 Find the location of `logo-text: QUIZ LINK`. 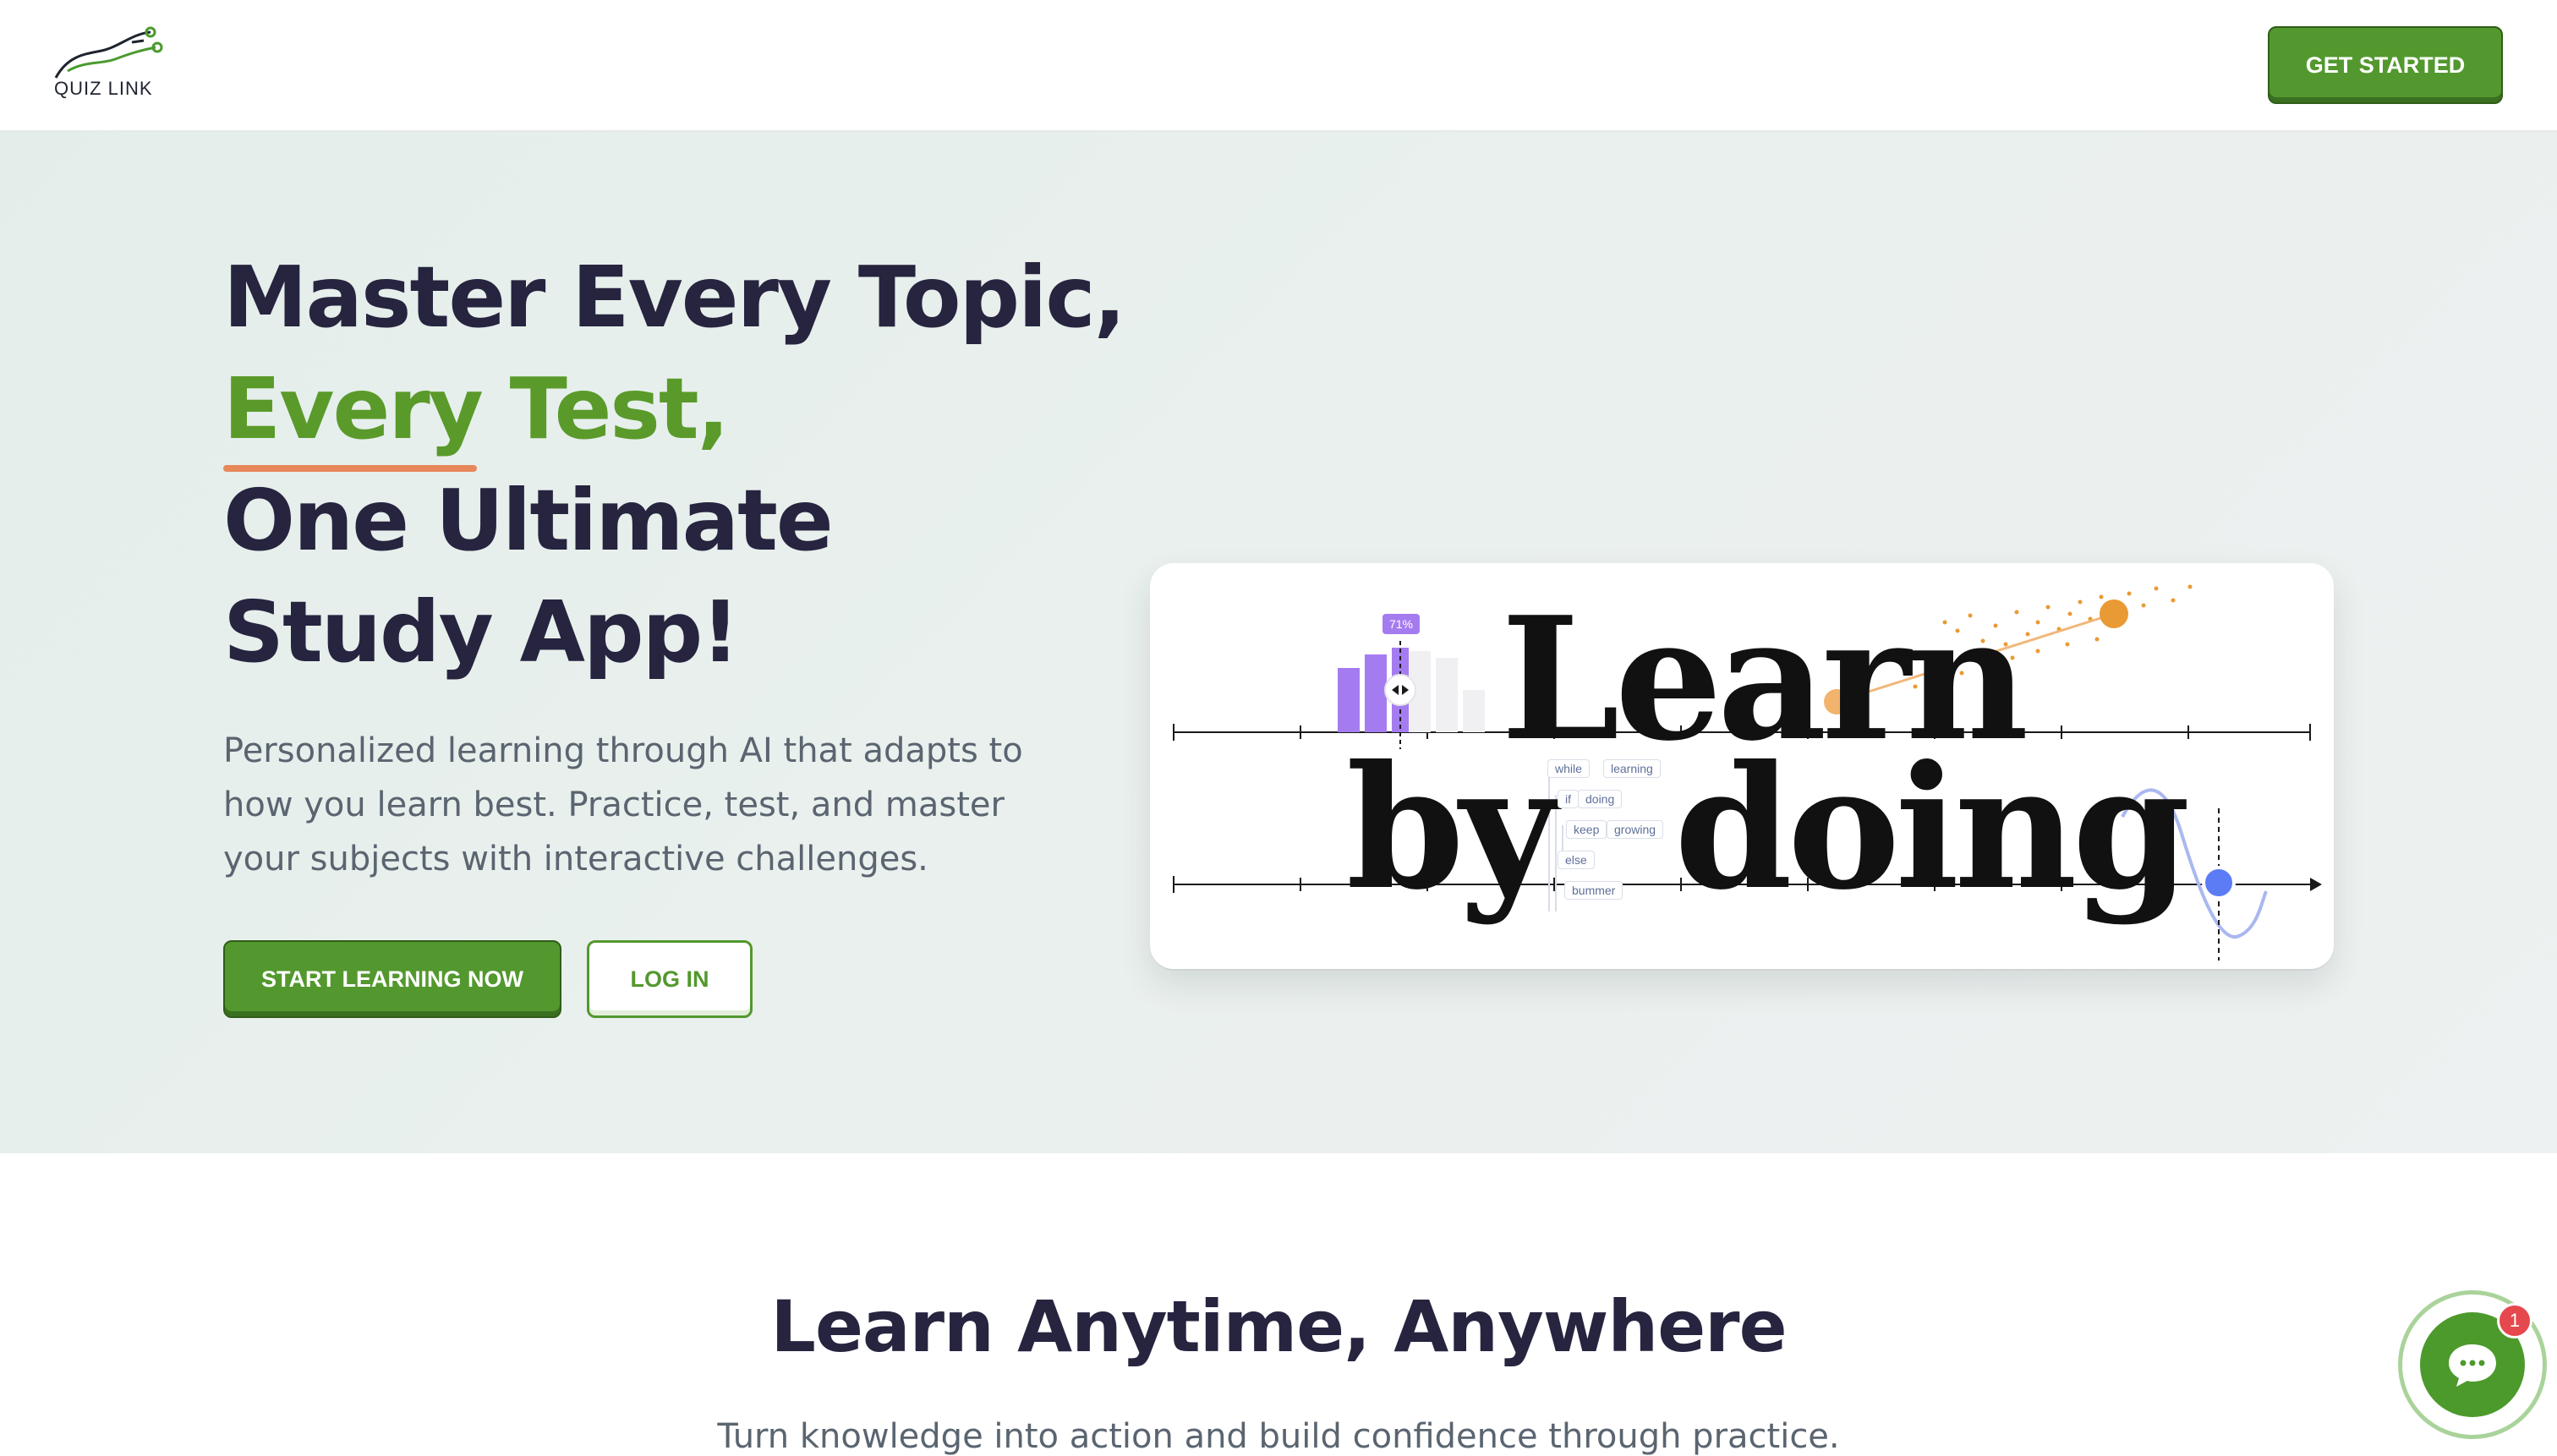

logo-text: QUIZ LINK is located at coordinates (103, 88).